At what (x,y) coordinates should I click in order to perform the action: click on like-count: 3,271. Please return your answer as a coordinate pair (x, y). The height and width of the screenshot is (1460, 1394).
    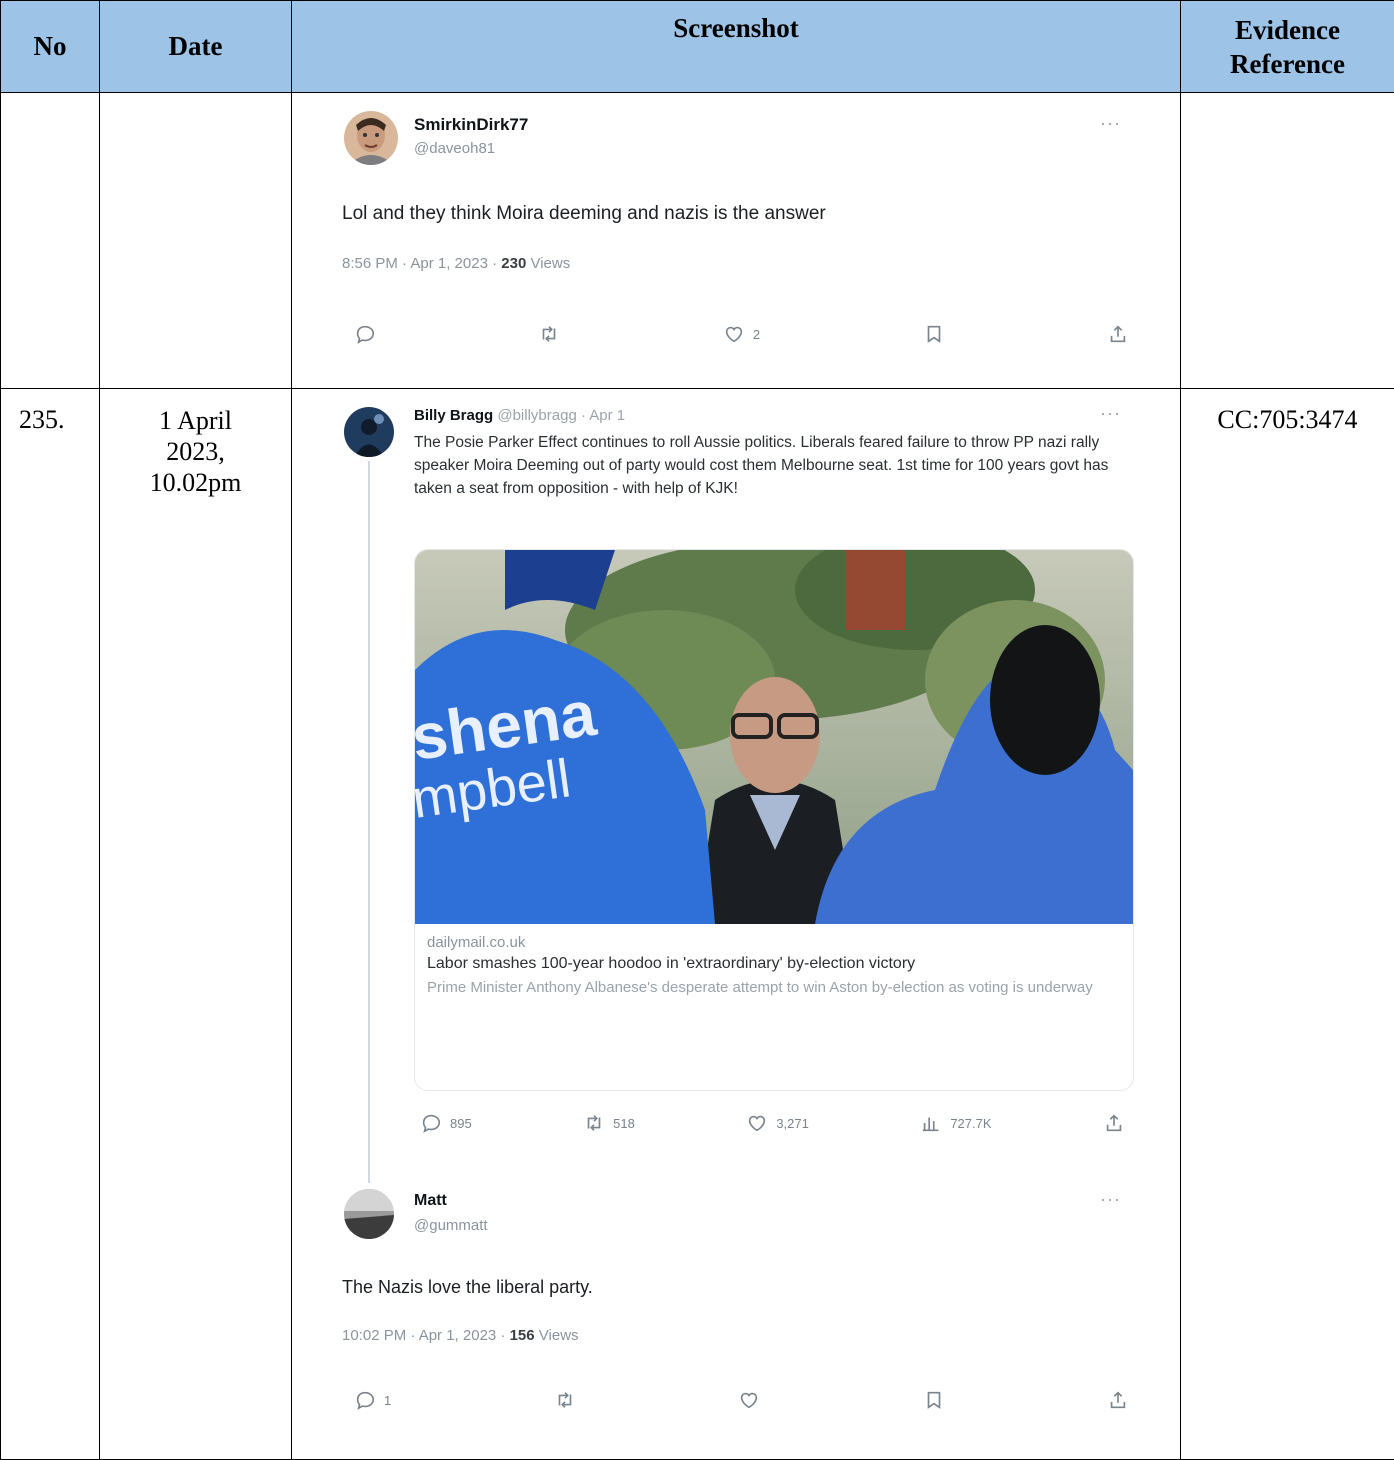
    Looking at the image, I should click on (792, 1123).